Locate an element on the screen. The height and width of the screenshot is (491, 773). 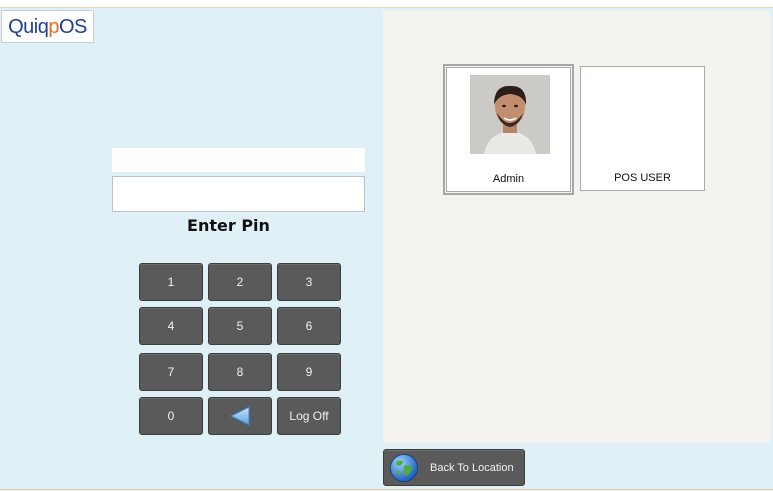
keypad-5-button: 5 is located at coordinates (240, 326).